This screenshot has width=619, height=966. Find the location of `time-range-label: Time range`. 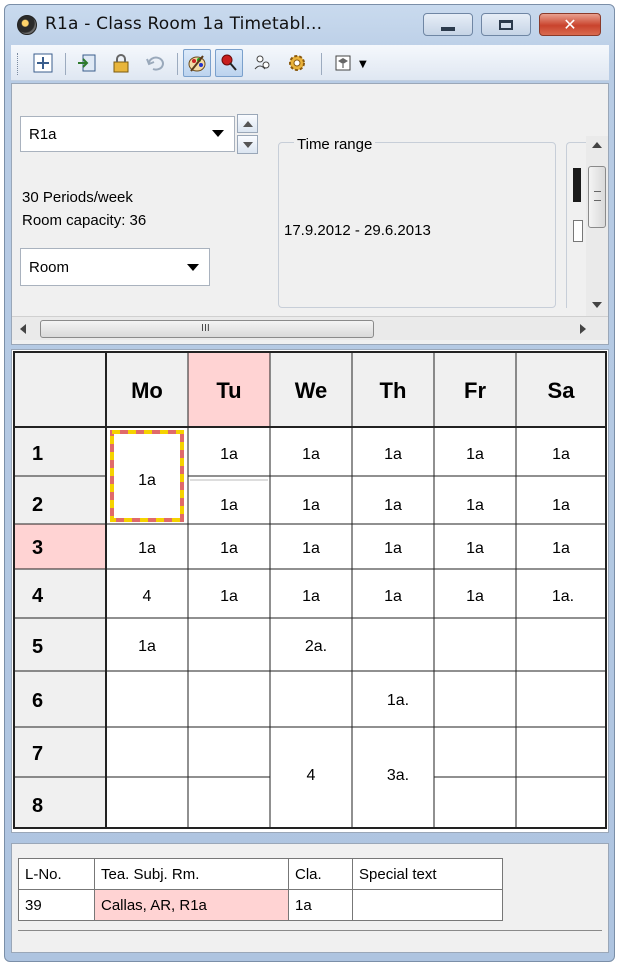

time-range-label: Time range is located at coordinates (335, 144).